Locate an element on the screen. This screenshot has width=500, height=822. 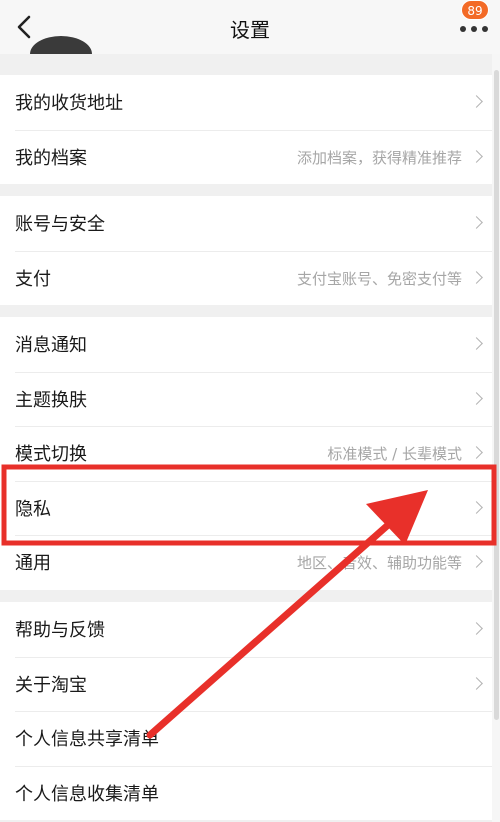
setting-row-account-security: 账号与安全 is located at coordinates (246, 223).